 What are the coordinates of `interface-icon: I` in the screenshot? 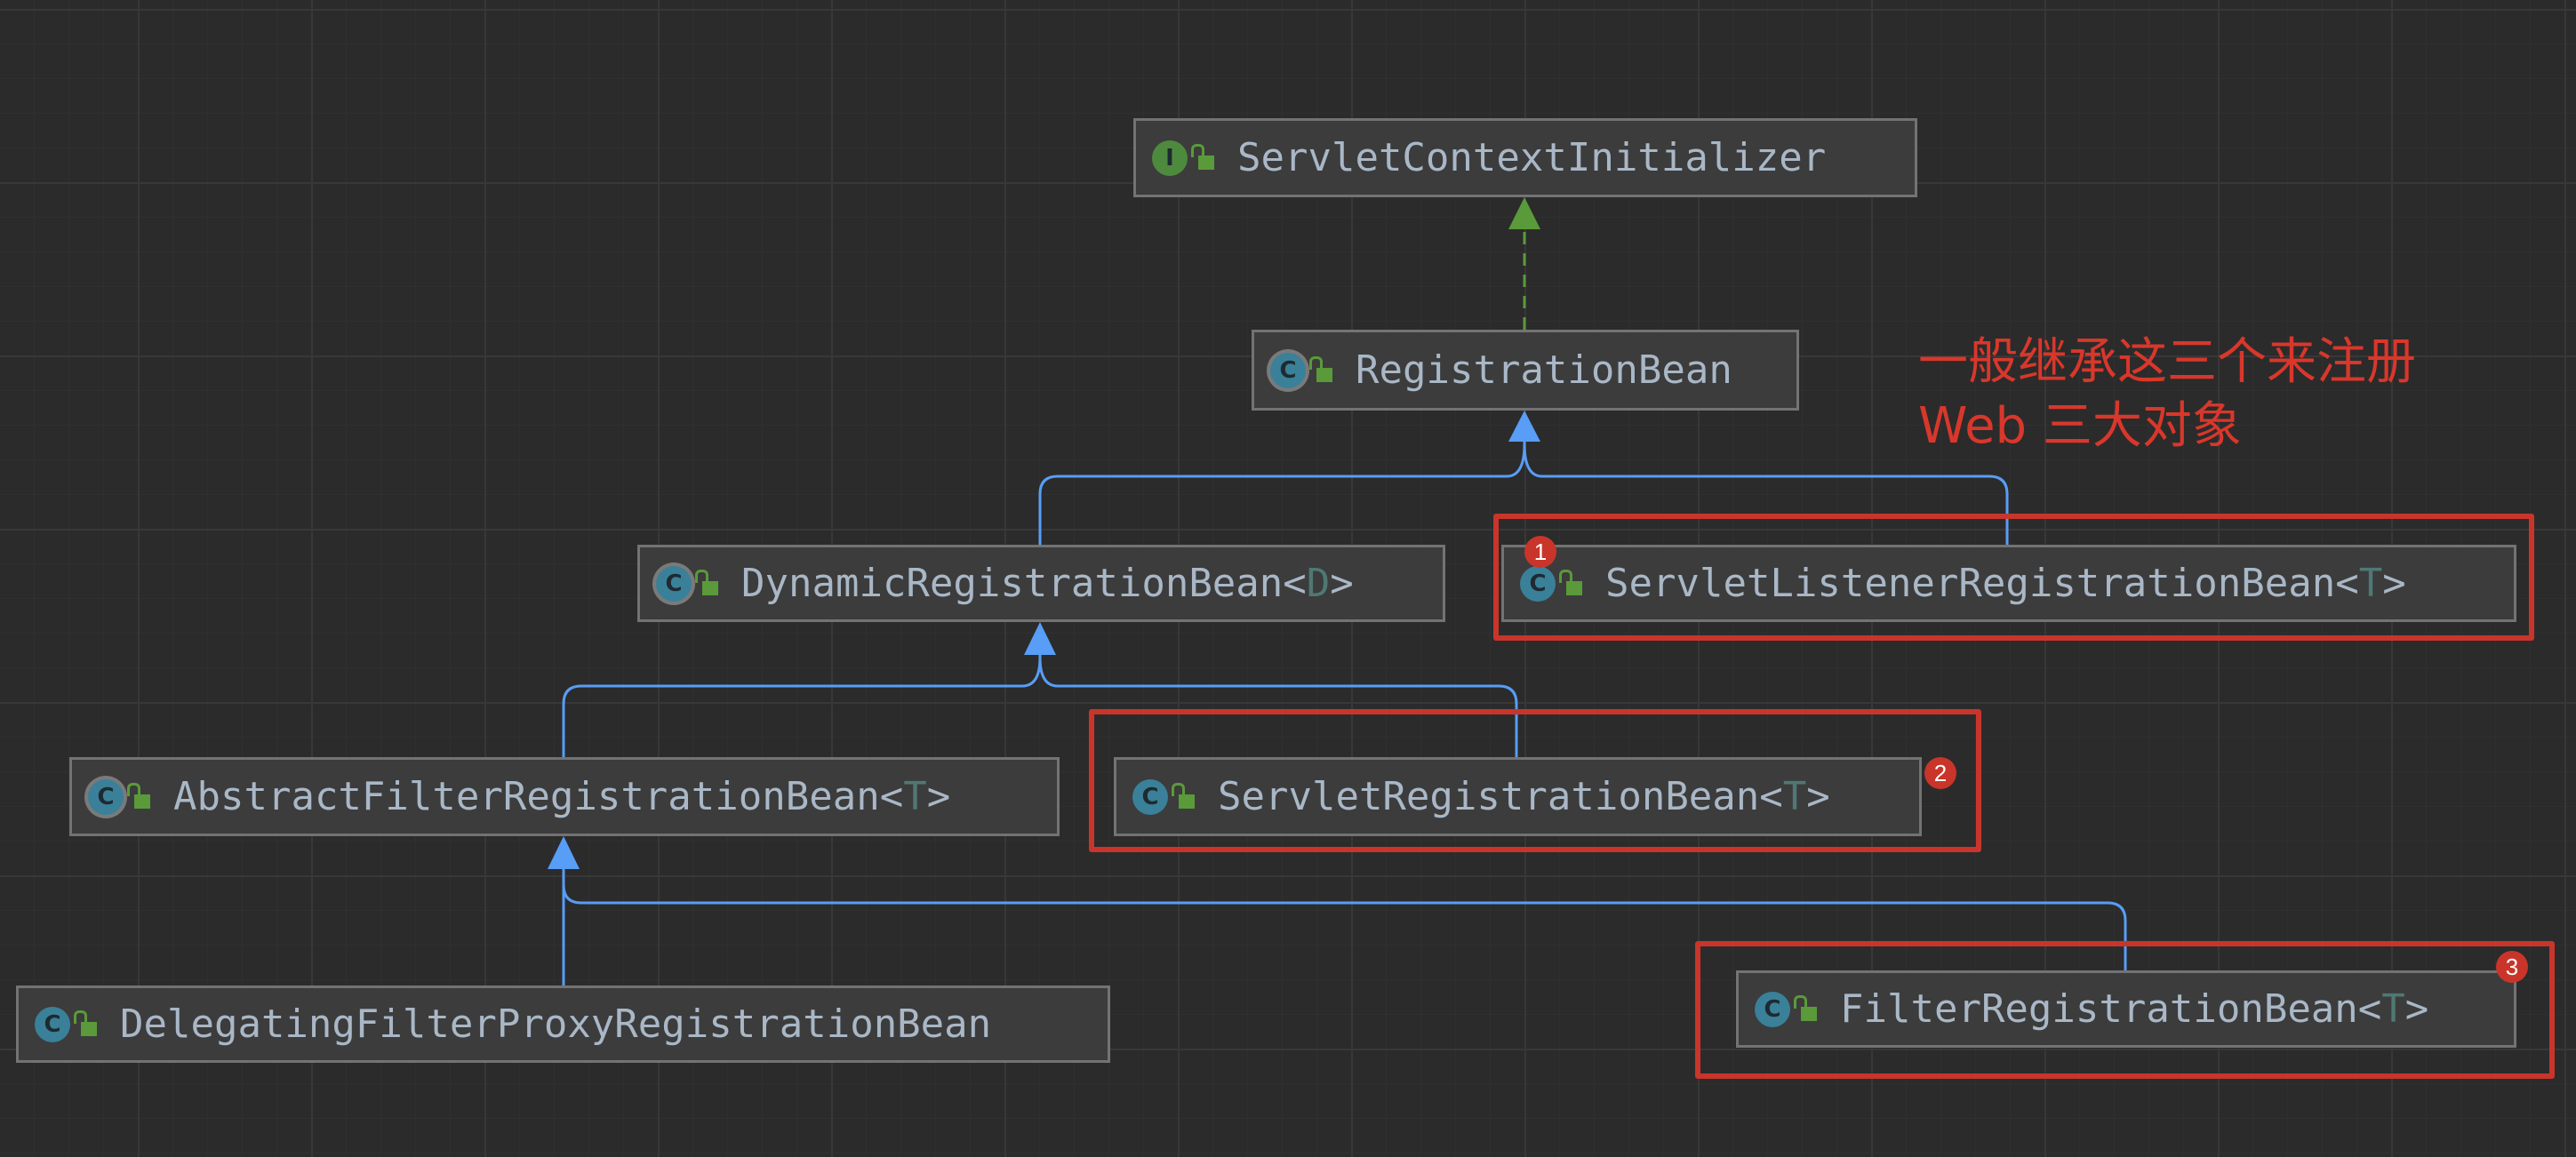 It's located at (1170, 158).